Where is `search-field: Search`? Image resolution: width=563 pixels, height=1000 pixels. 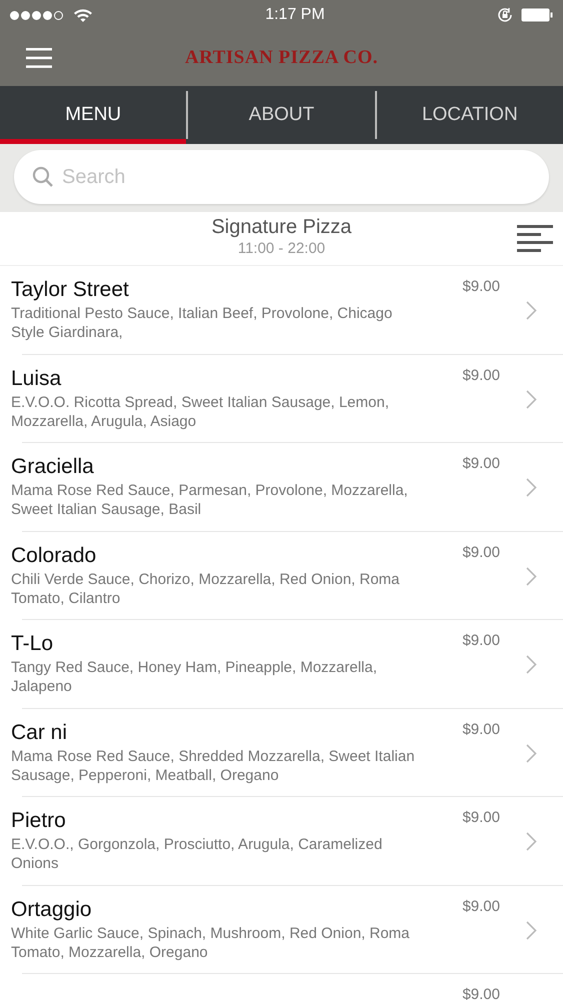
search-field: Search is located at coordinates (281, 177).